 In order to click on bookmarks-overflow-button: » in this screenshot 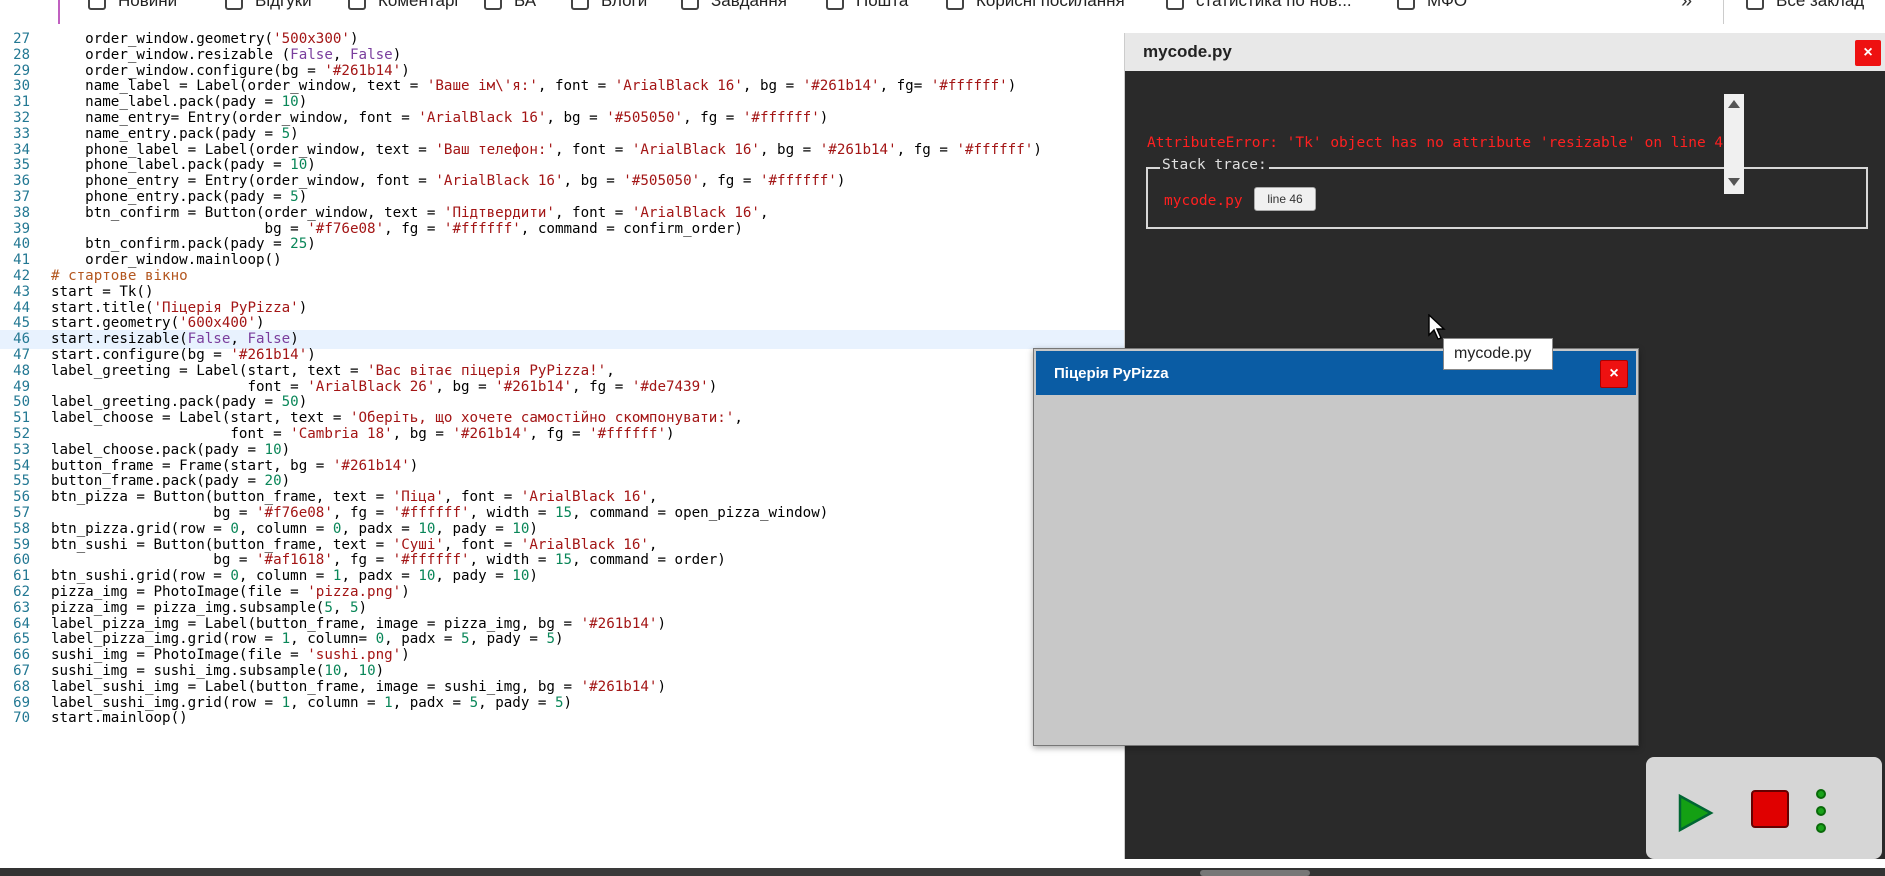, I will do `click(1686, 6)`.